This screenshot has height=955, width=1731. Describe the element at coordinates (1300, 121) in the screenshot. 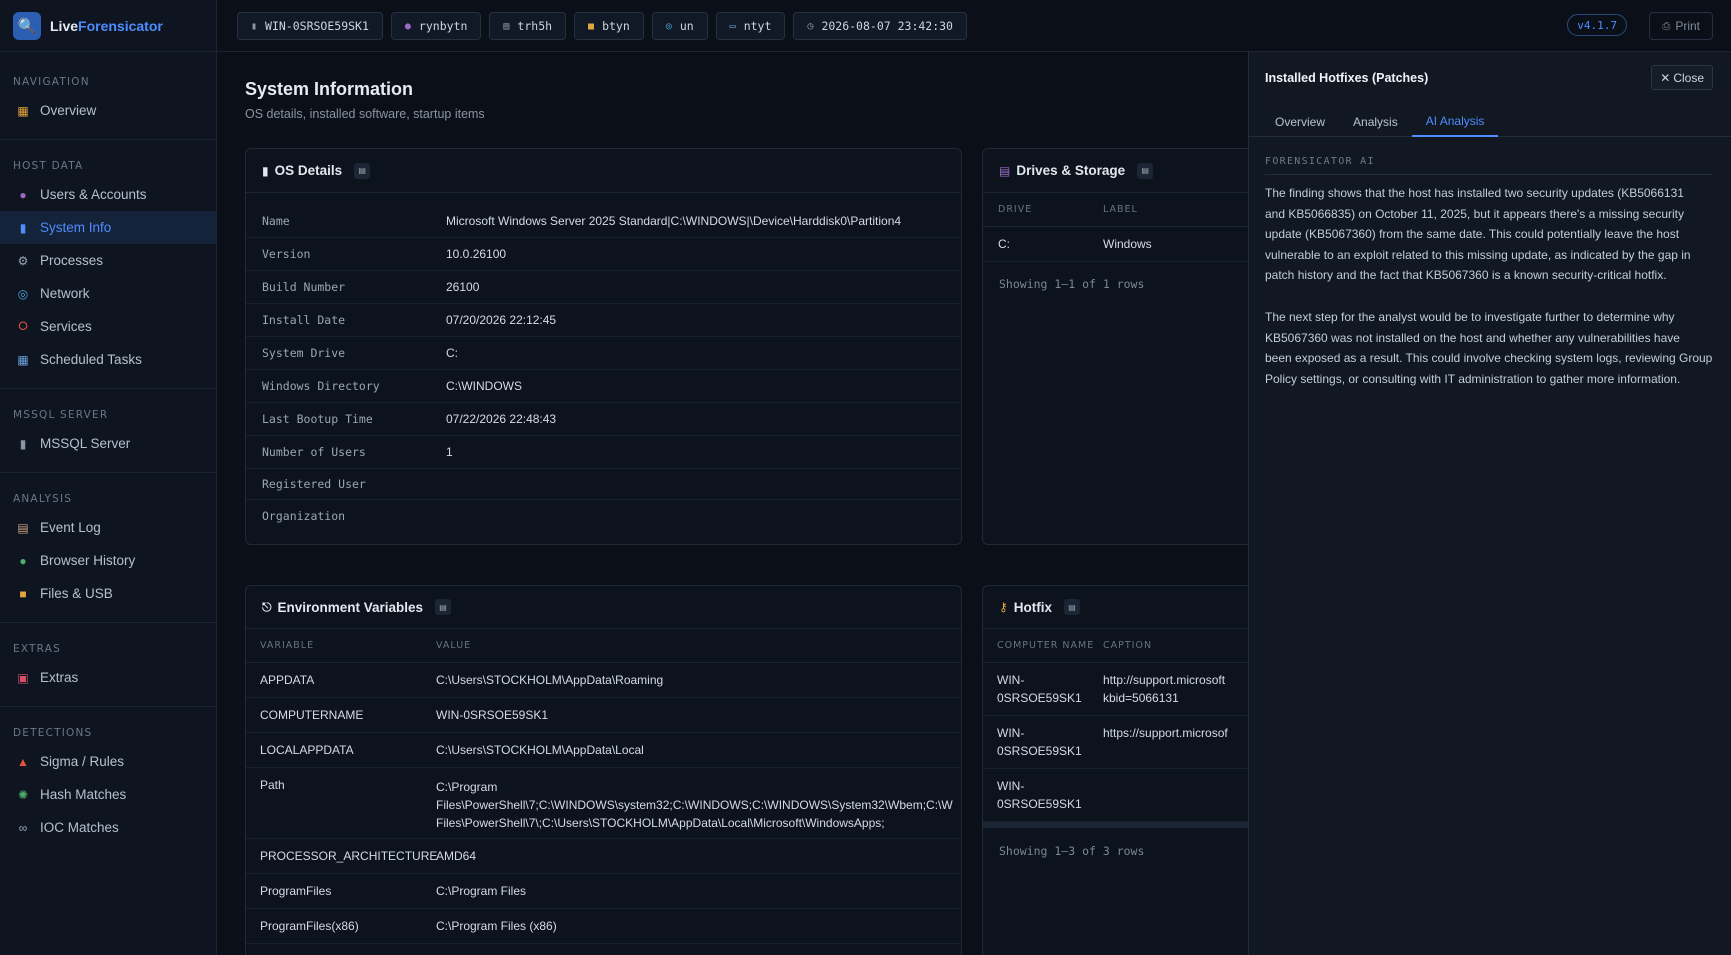

I see `tab-overview: Overview` at that location.